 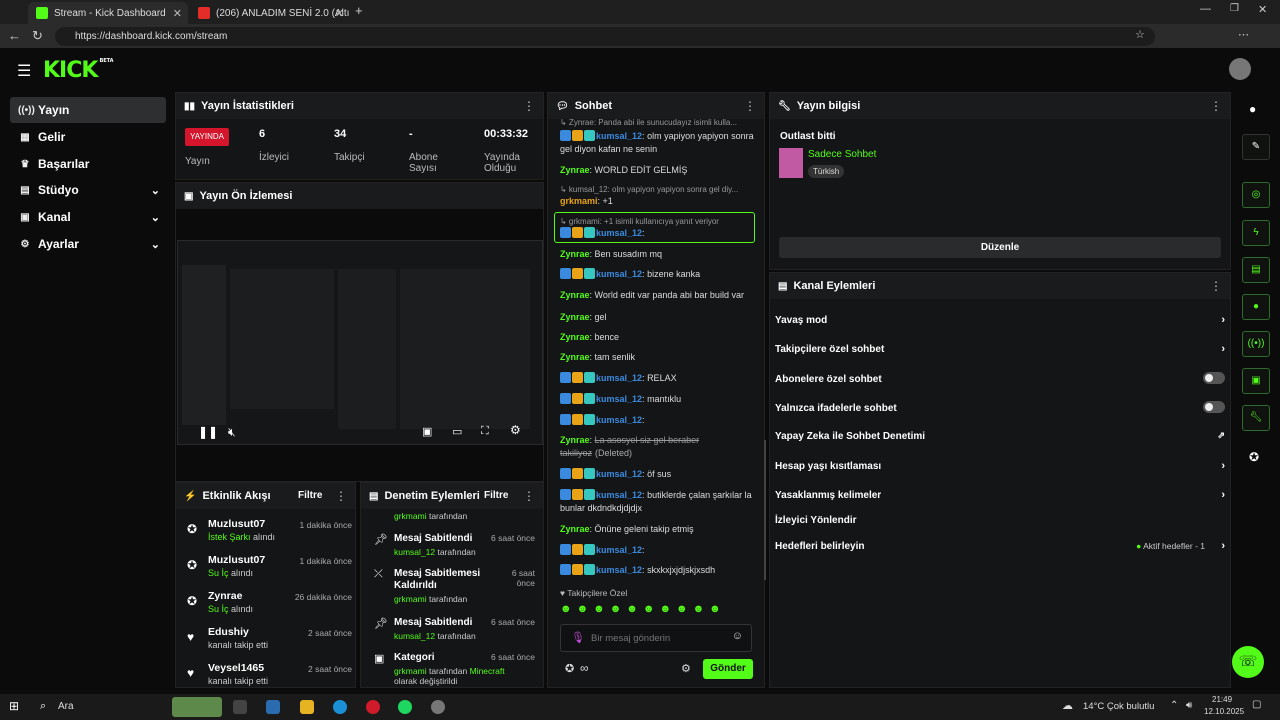 What do you see at coordinates (1256, 381) in the screenshot?
I see `print-icon: ▣` at bounding box center [1256, 381].